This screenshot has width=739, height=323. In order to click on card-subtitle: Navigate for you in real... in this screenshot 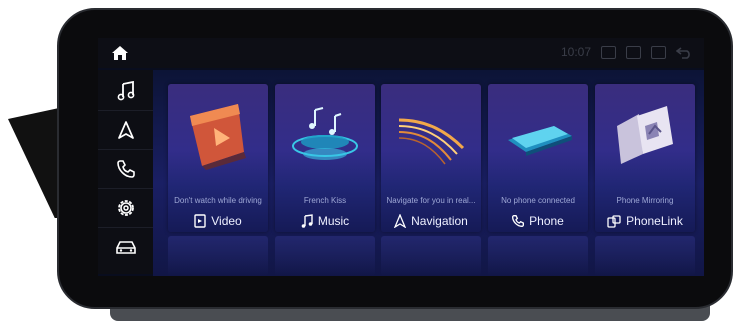, I will do `click(431, 200)`.